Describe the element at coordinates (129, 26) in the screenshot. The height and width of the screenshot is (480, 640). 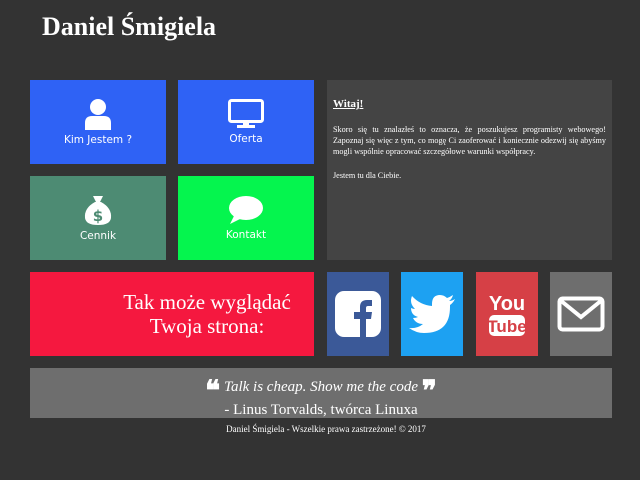
I see `site-title: Daniel Śmigiela` at that location.